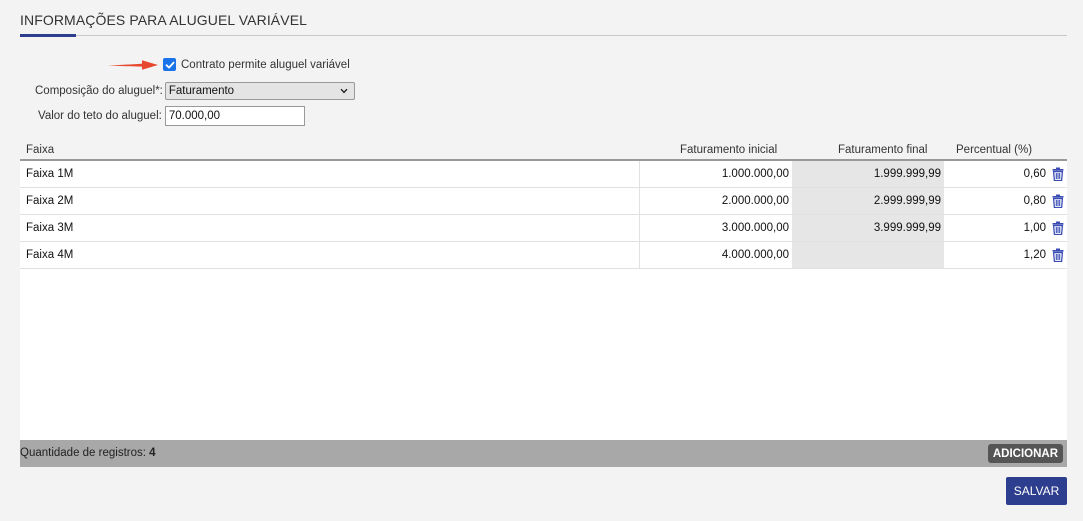  What do you see at coordinates (40, 150) in the screenshot?
I see `column-header-faixa: Faixa` at bounding box center [40, 150].